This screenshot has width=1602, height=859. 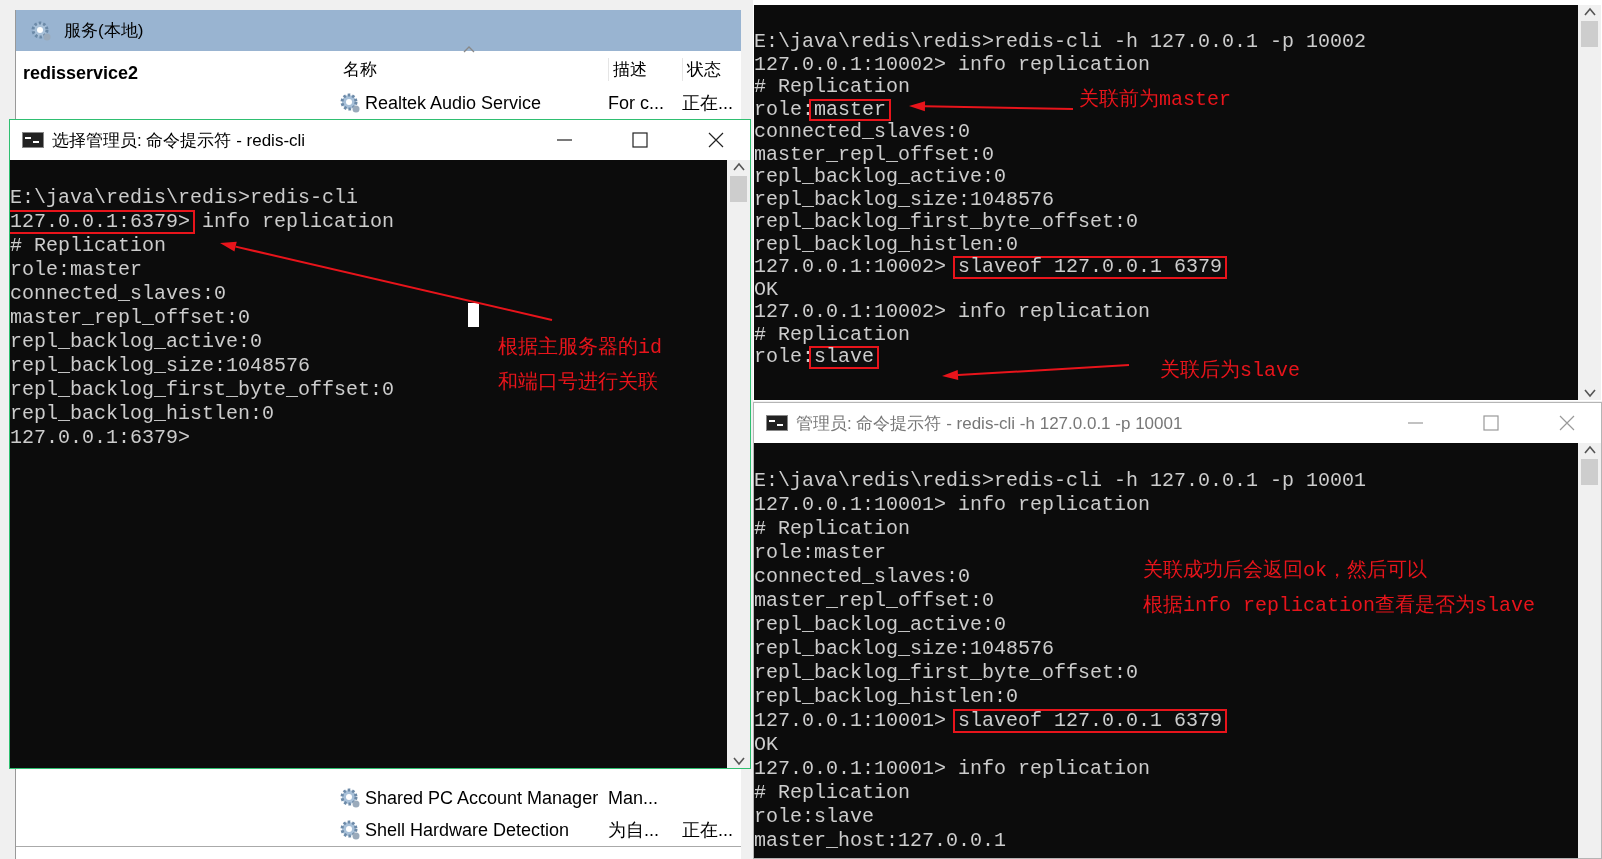 What do you see at coordinates (711, 69) in the screenshot?
I see `column-header: 状态` at bounding box center [711, 69].